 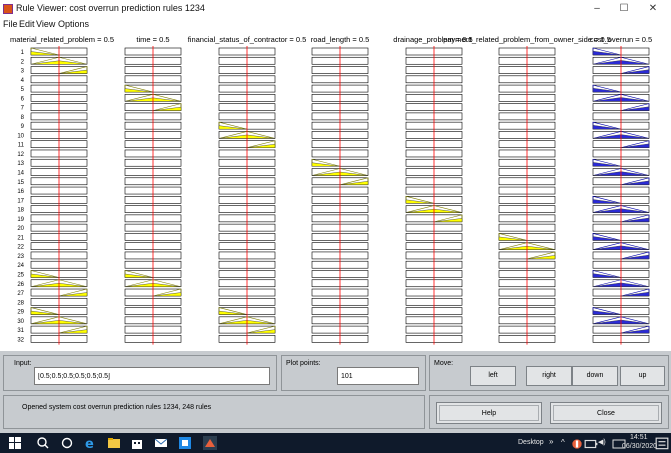 What do you see at coordinates (152, 376) in the screenshot?
I see `input-vector-field` at bounding box center [152, 376].